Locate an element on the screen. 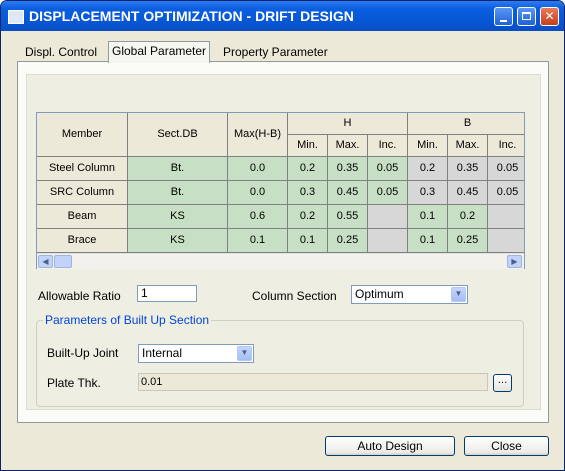 The image size is (565, 471). cell-b-max: 0.25 is located at coordinates (468, 241).